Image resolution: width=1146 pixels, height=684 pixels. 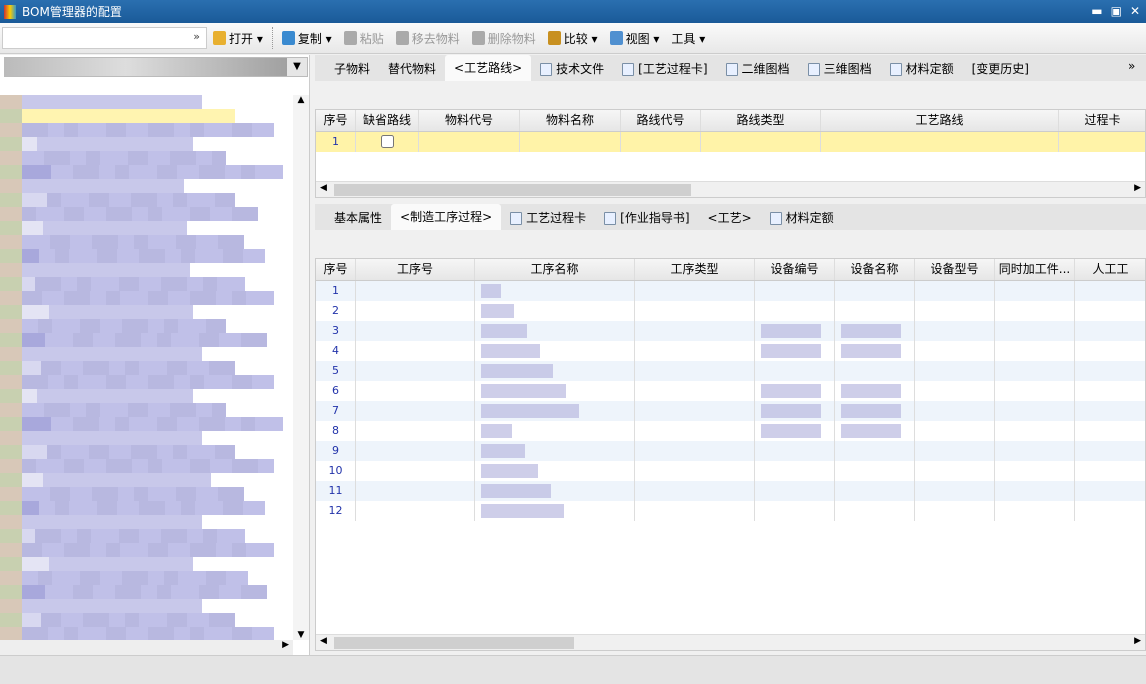 I want to click on column-header: 工序名称, so click(x=555, y=269).